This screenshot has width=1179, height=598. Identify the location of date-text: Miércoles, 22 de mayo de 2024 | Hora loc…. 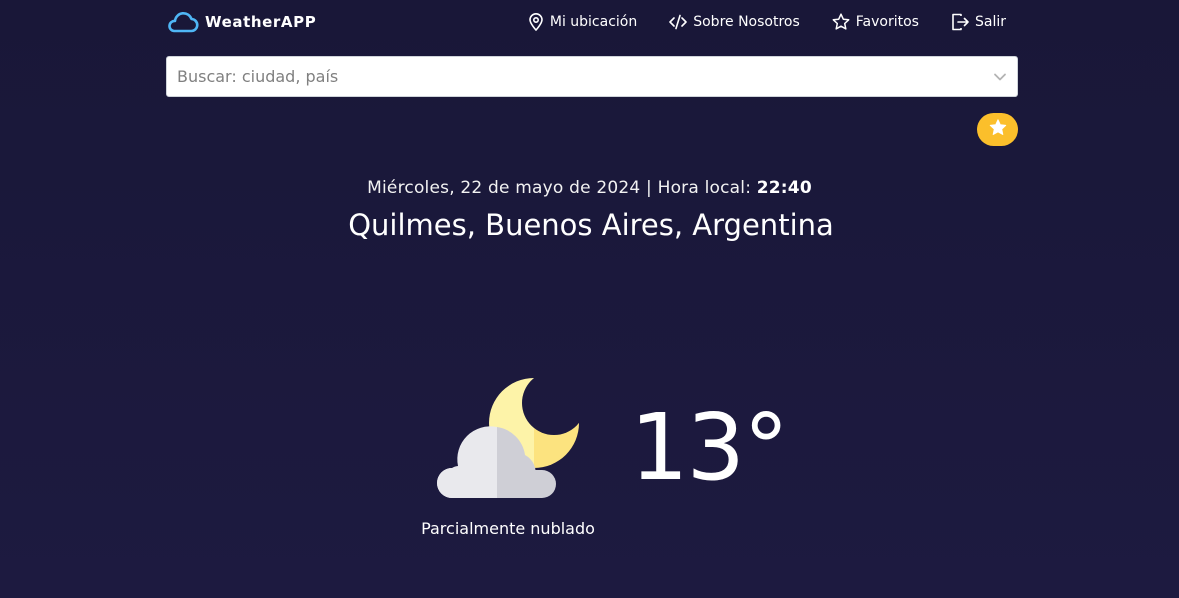
(562, 188).